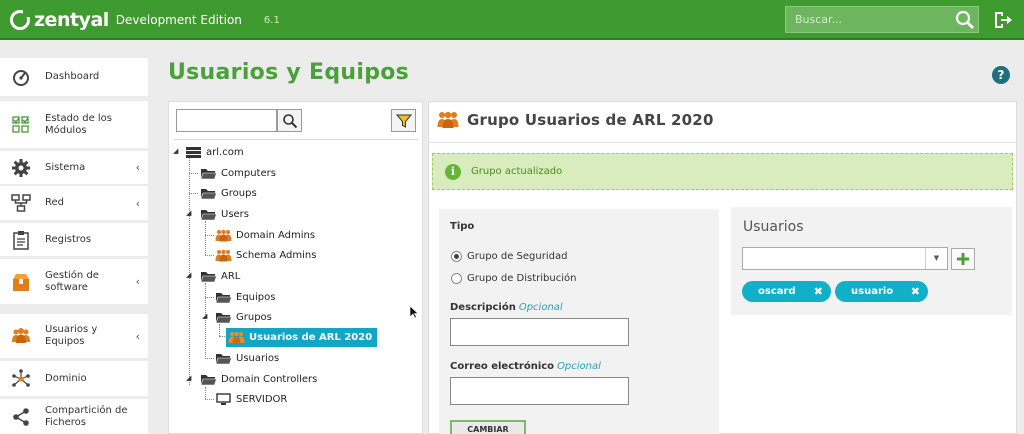  What do you see at coordinates (258, 358) in the screenshot?
I see `tree-node-label: Usuarios` at bounding box center [258, 358].